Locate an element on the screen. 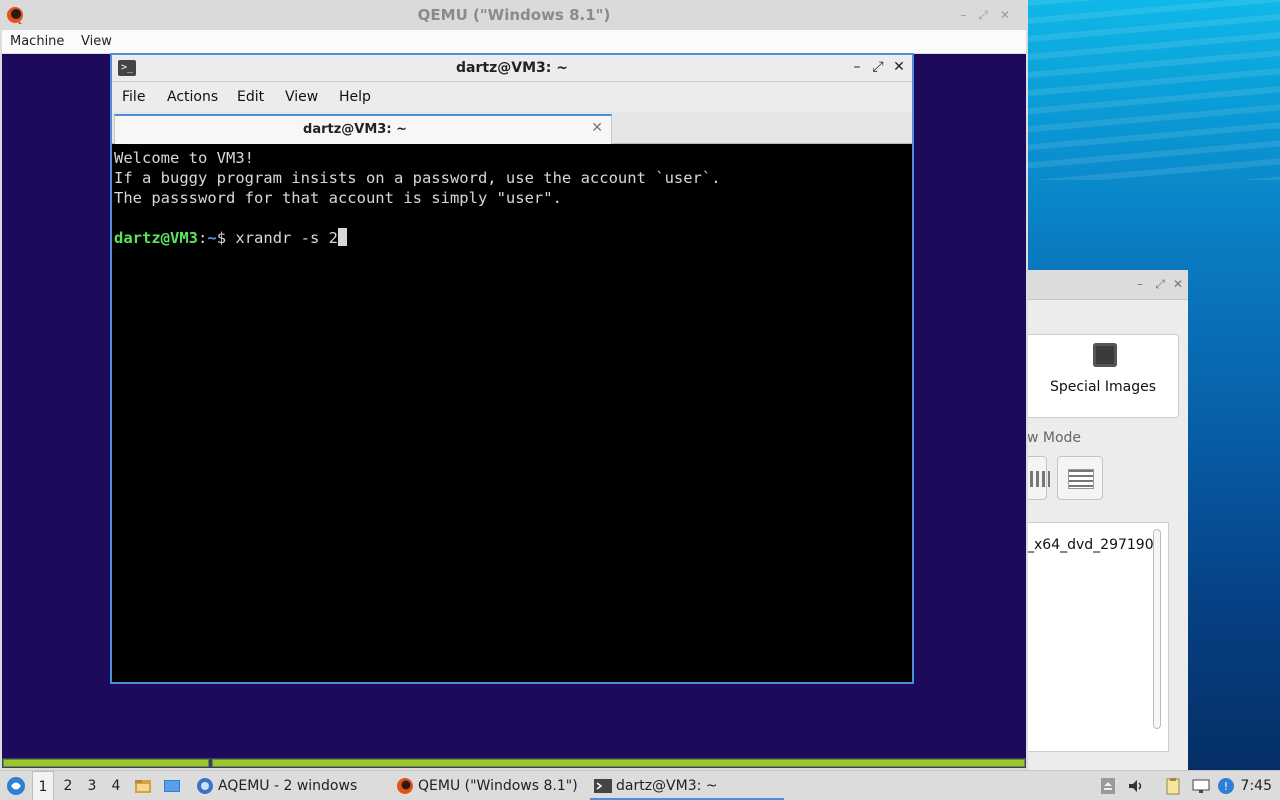 Image resolution: width=1280 pixels, height=800 pixels. wallpaper-ripple is located at coordinates (1153, 90).